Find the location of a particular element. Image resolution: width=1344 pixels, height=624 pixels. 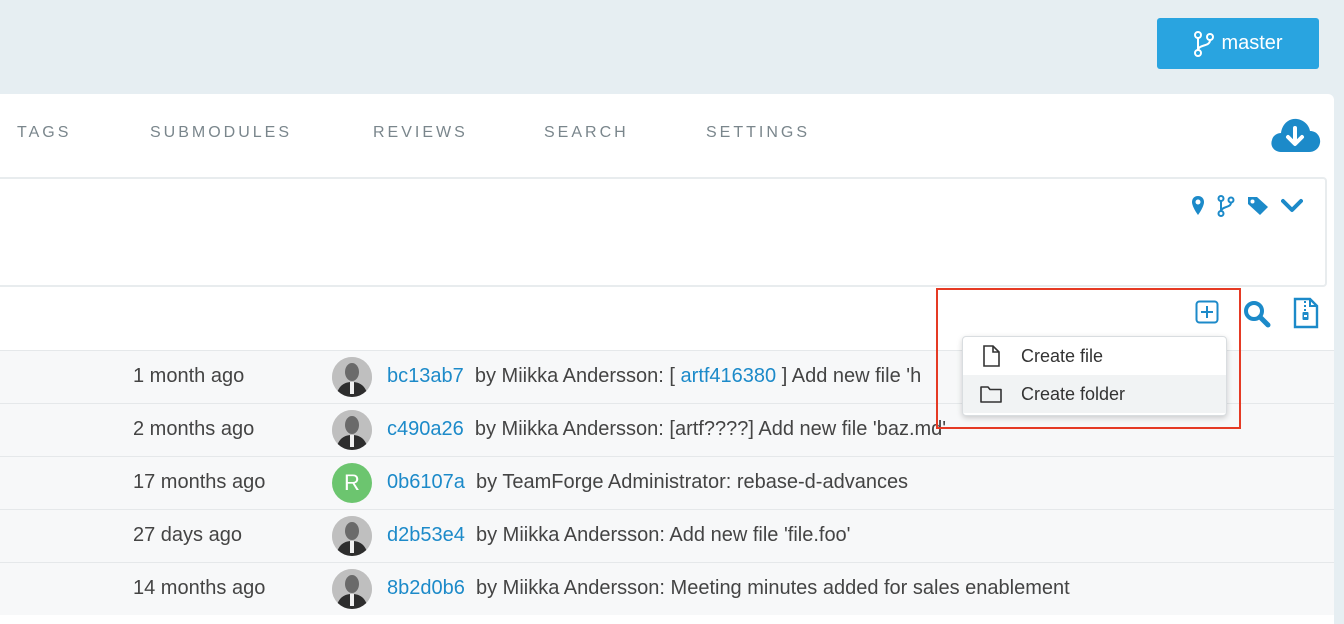

commit-author: by Miikka Andersson: [ is located at coordinates (577, 376).